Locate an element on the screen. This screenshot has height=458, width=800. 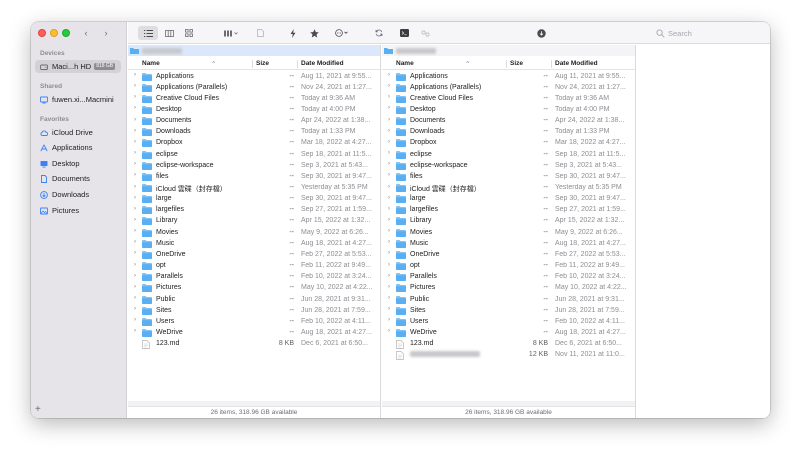
sidebar-item-icloud-drive: iCloud Drive is located at coordinates (78, 132).